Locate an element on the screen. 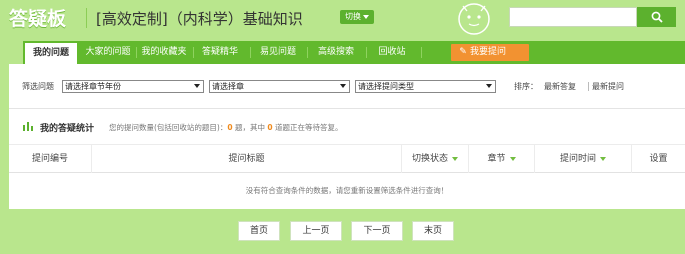 The width and height of the screenshot is (685, 254). divider is located at coordinates (347, 108).